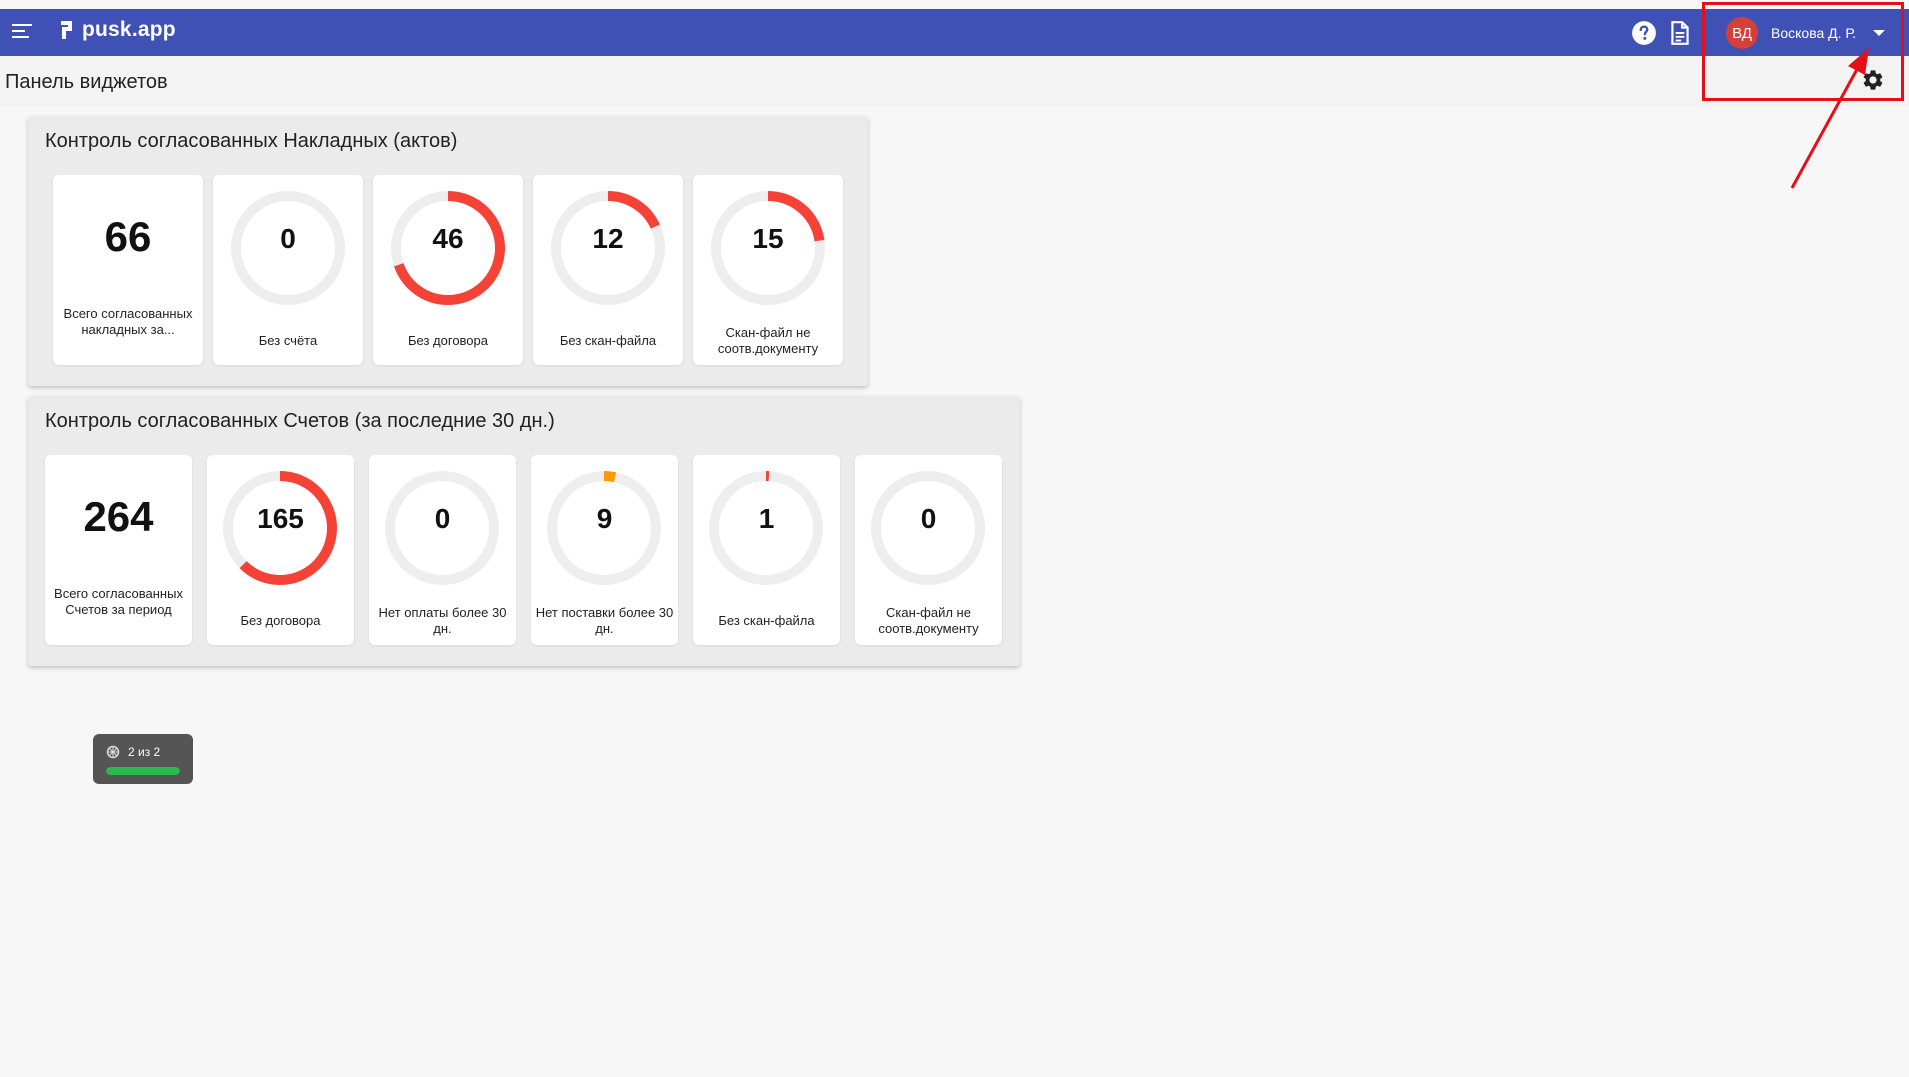 The height and width of the screenshot is (1077, 1909). What do you see at coordinates (604, 620) in the screenshot?
I see `metric-label: Нет поставки более 30 дн.` at bounding box center [604, 620].